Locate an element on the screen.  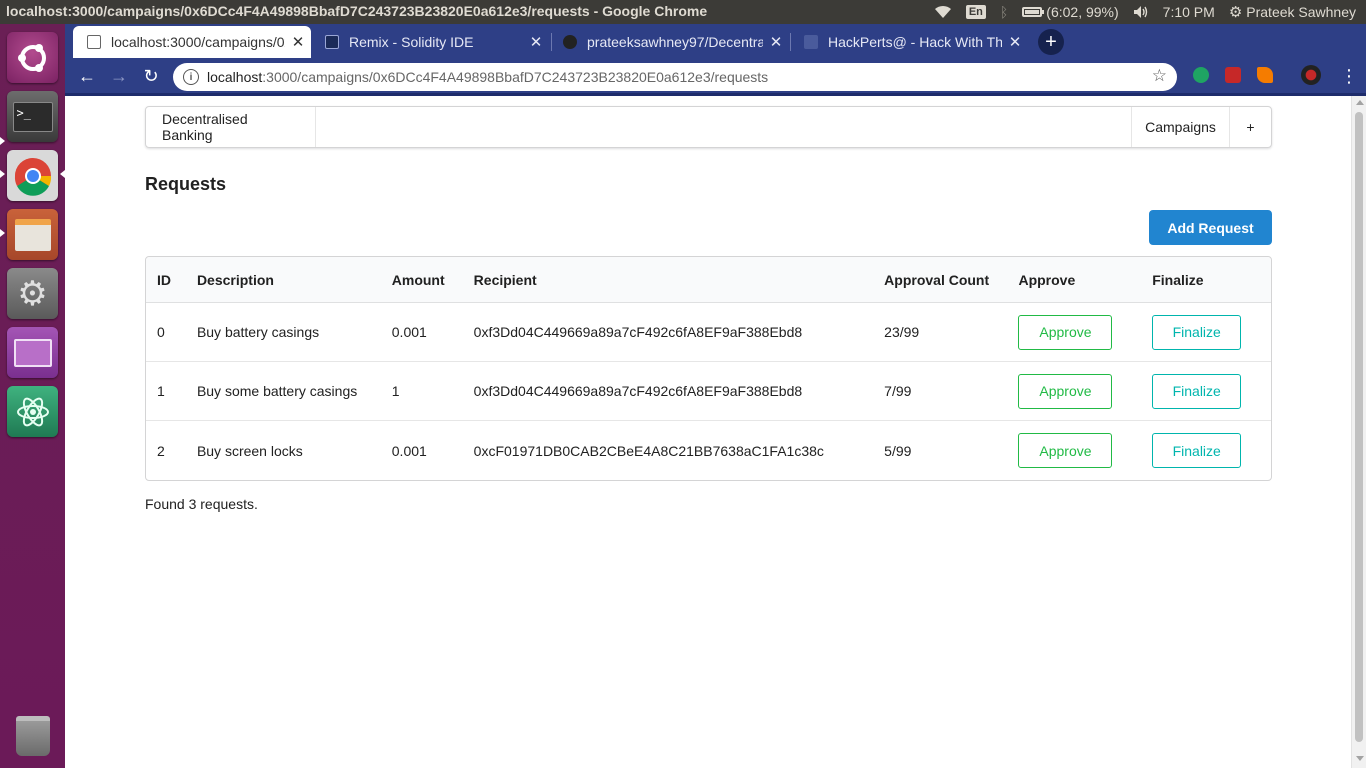
bookmark-star-icon: ☆ is located at coordinates (1159, 76).